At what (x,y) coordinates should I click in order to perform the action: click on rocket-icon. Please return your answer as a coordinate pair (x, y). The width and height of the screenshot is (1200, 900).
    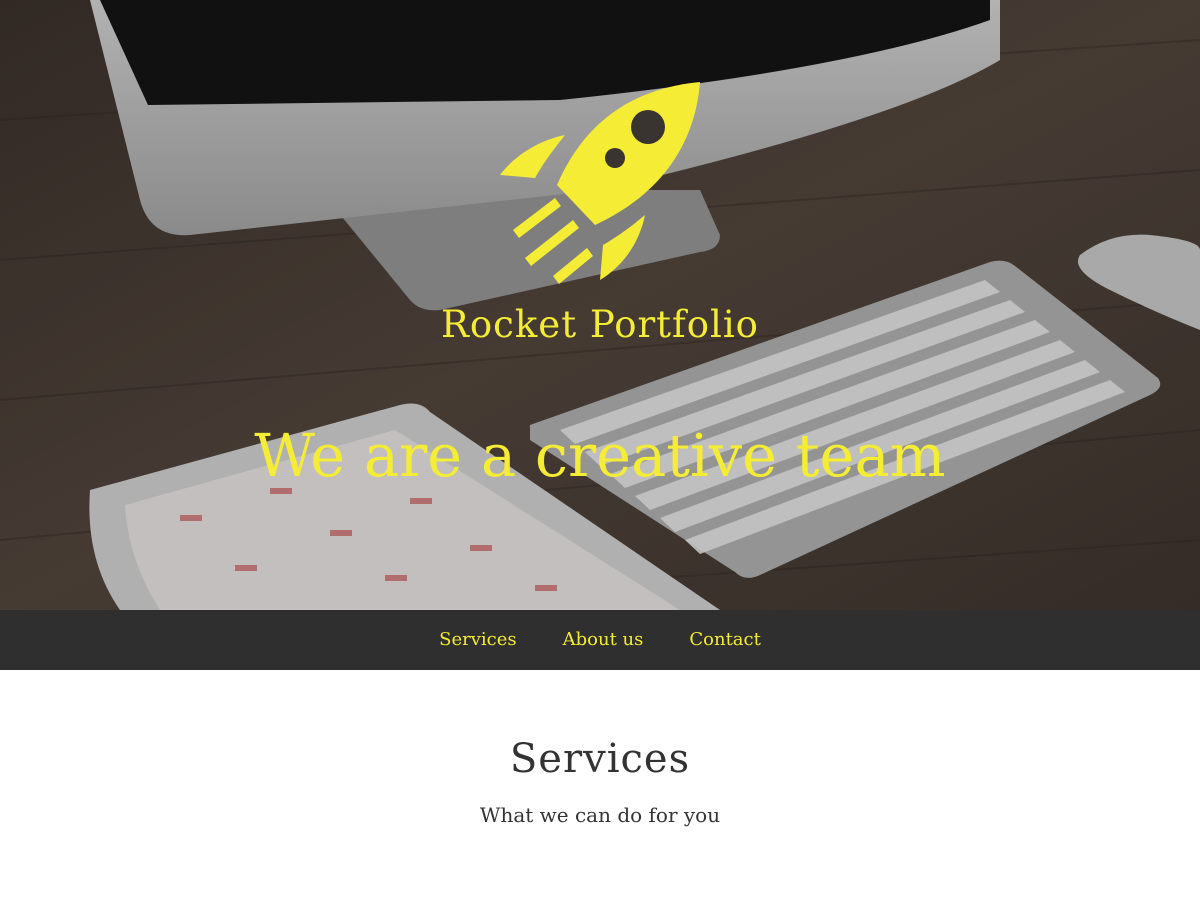
    Looking at the image, I should click on (600, 182).